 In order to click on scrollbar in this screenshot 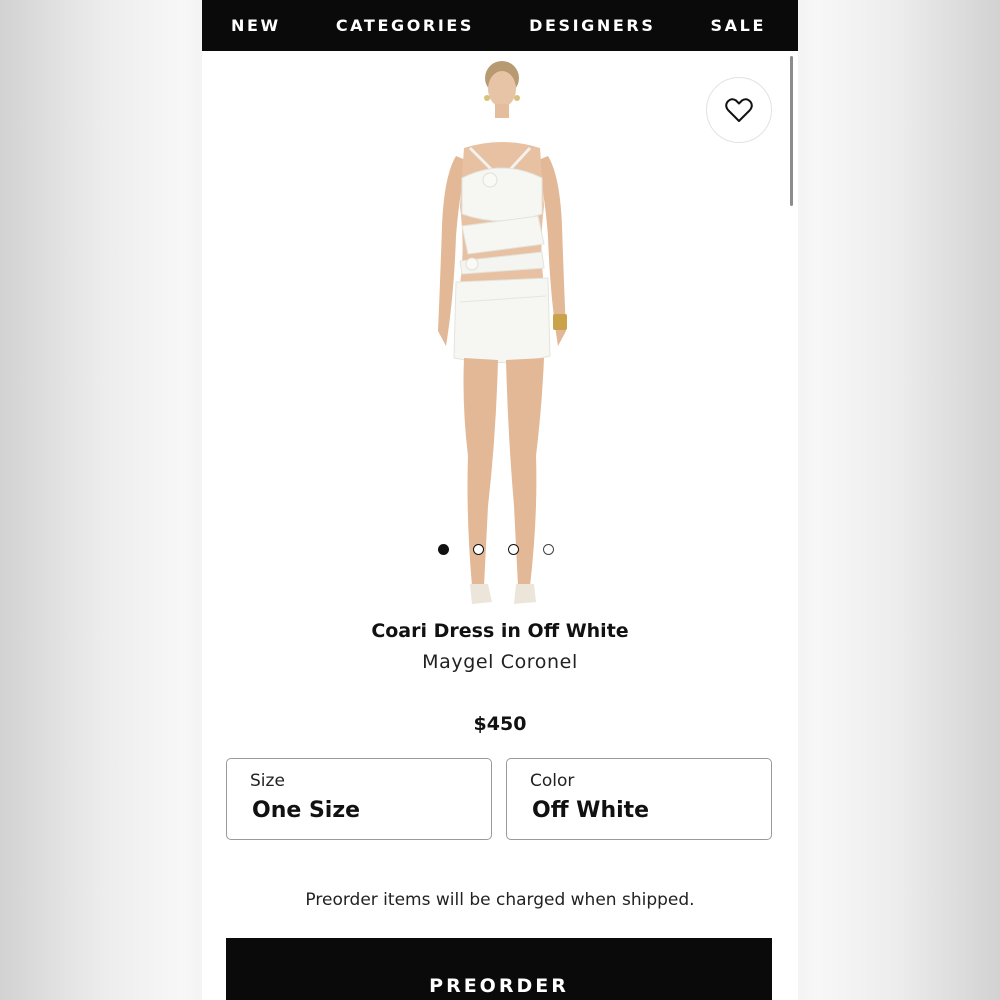, I will do `click(791, 131)`.